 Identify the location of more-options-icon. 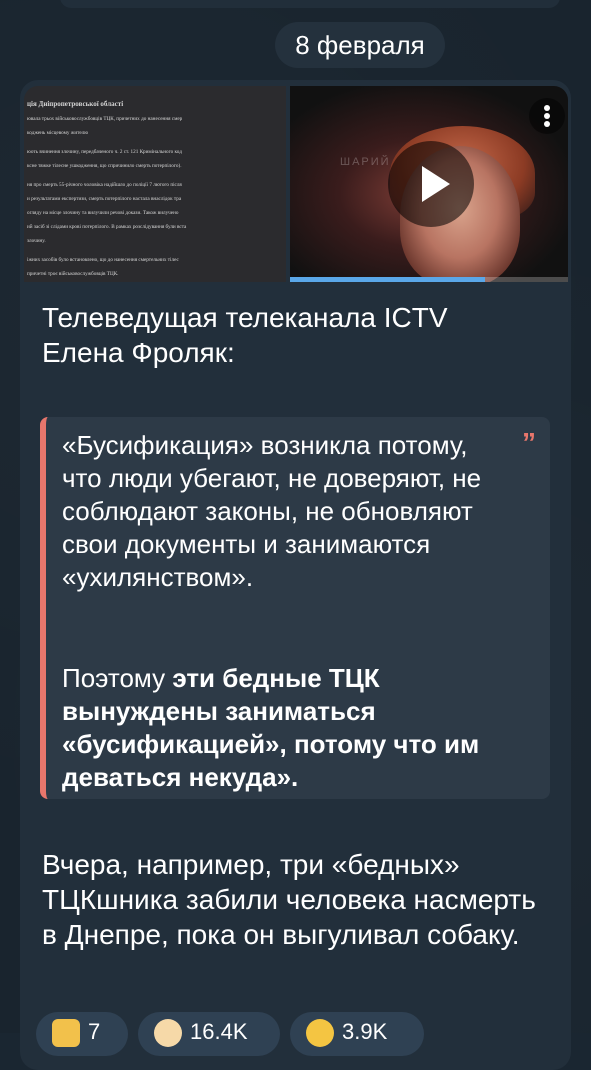
(547, 116).